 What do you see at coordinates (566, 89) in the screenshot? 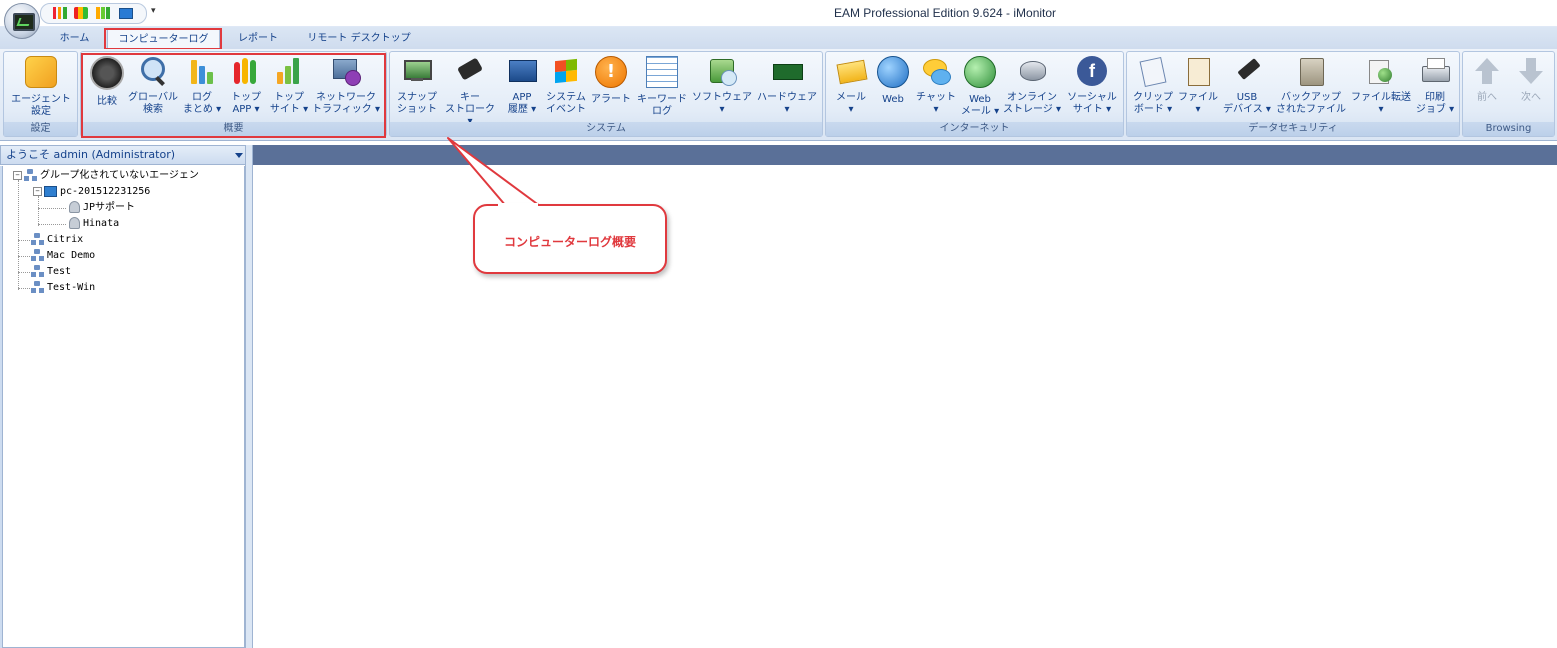
I see `system-event-button: システム イベント` at bounding box center [566, 89].